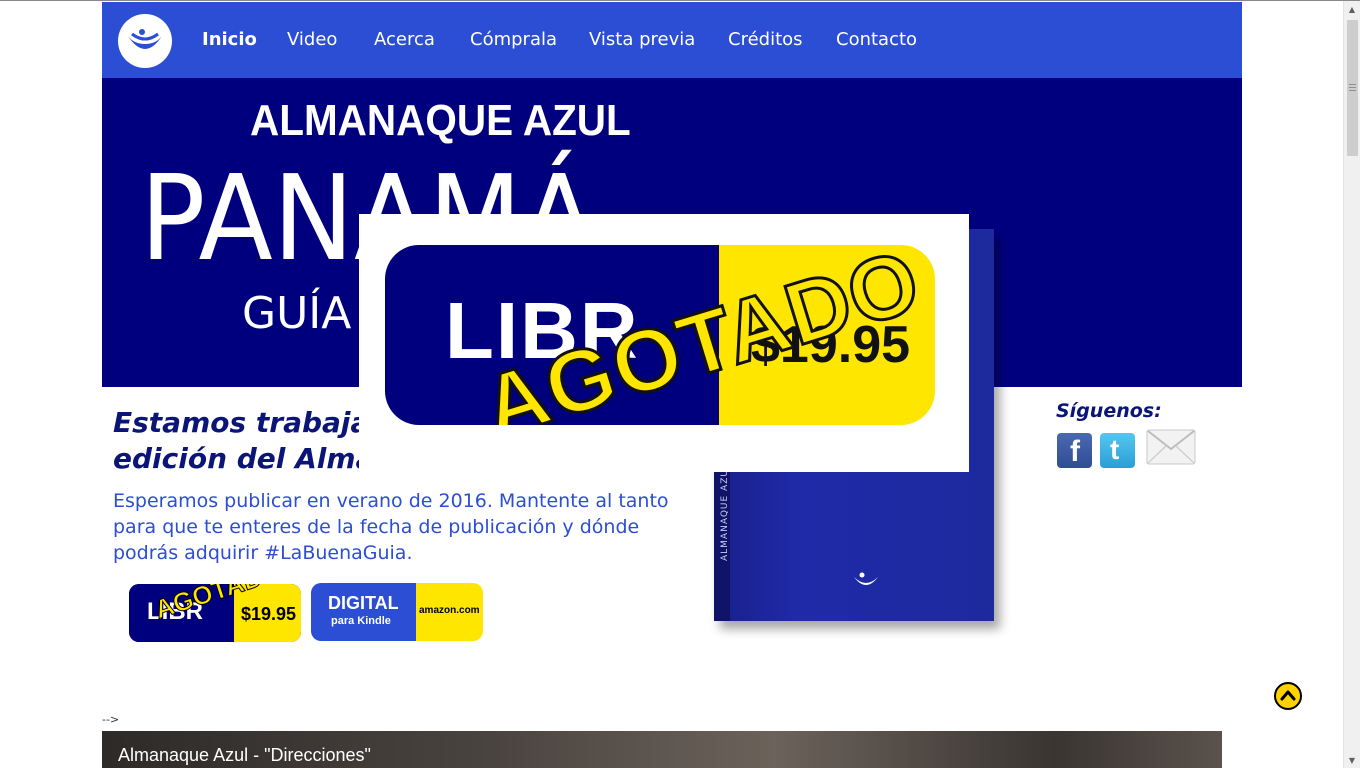 The width and height of the screenshot is (1360, 768). I want to click on book-hammock-logo-icon, so click(866, 578).